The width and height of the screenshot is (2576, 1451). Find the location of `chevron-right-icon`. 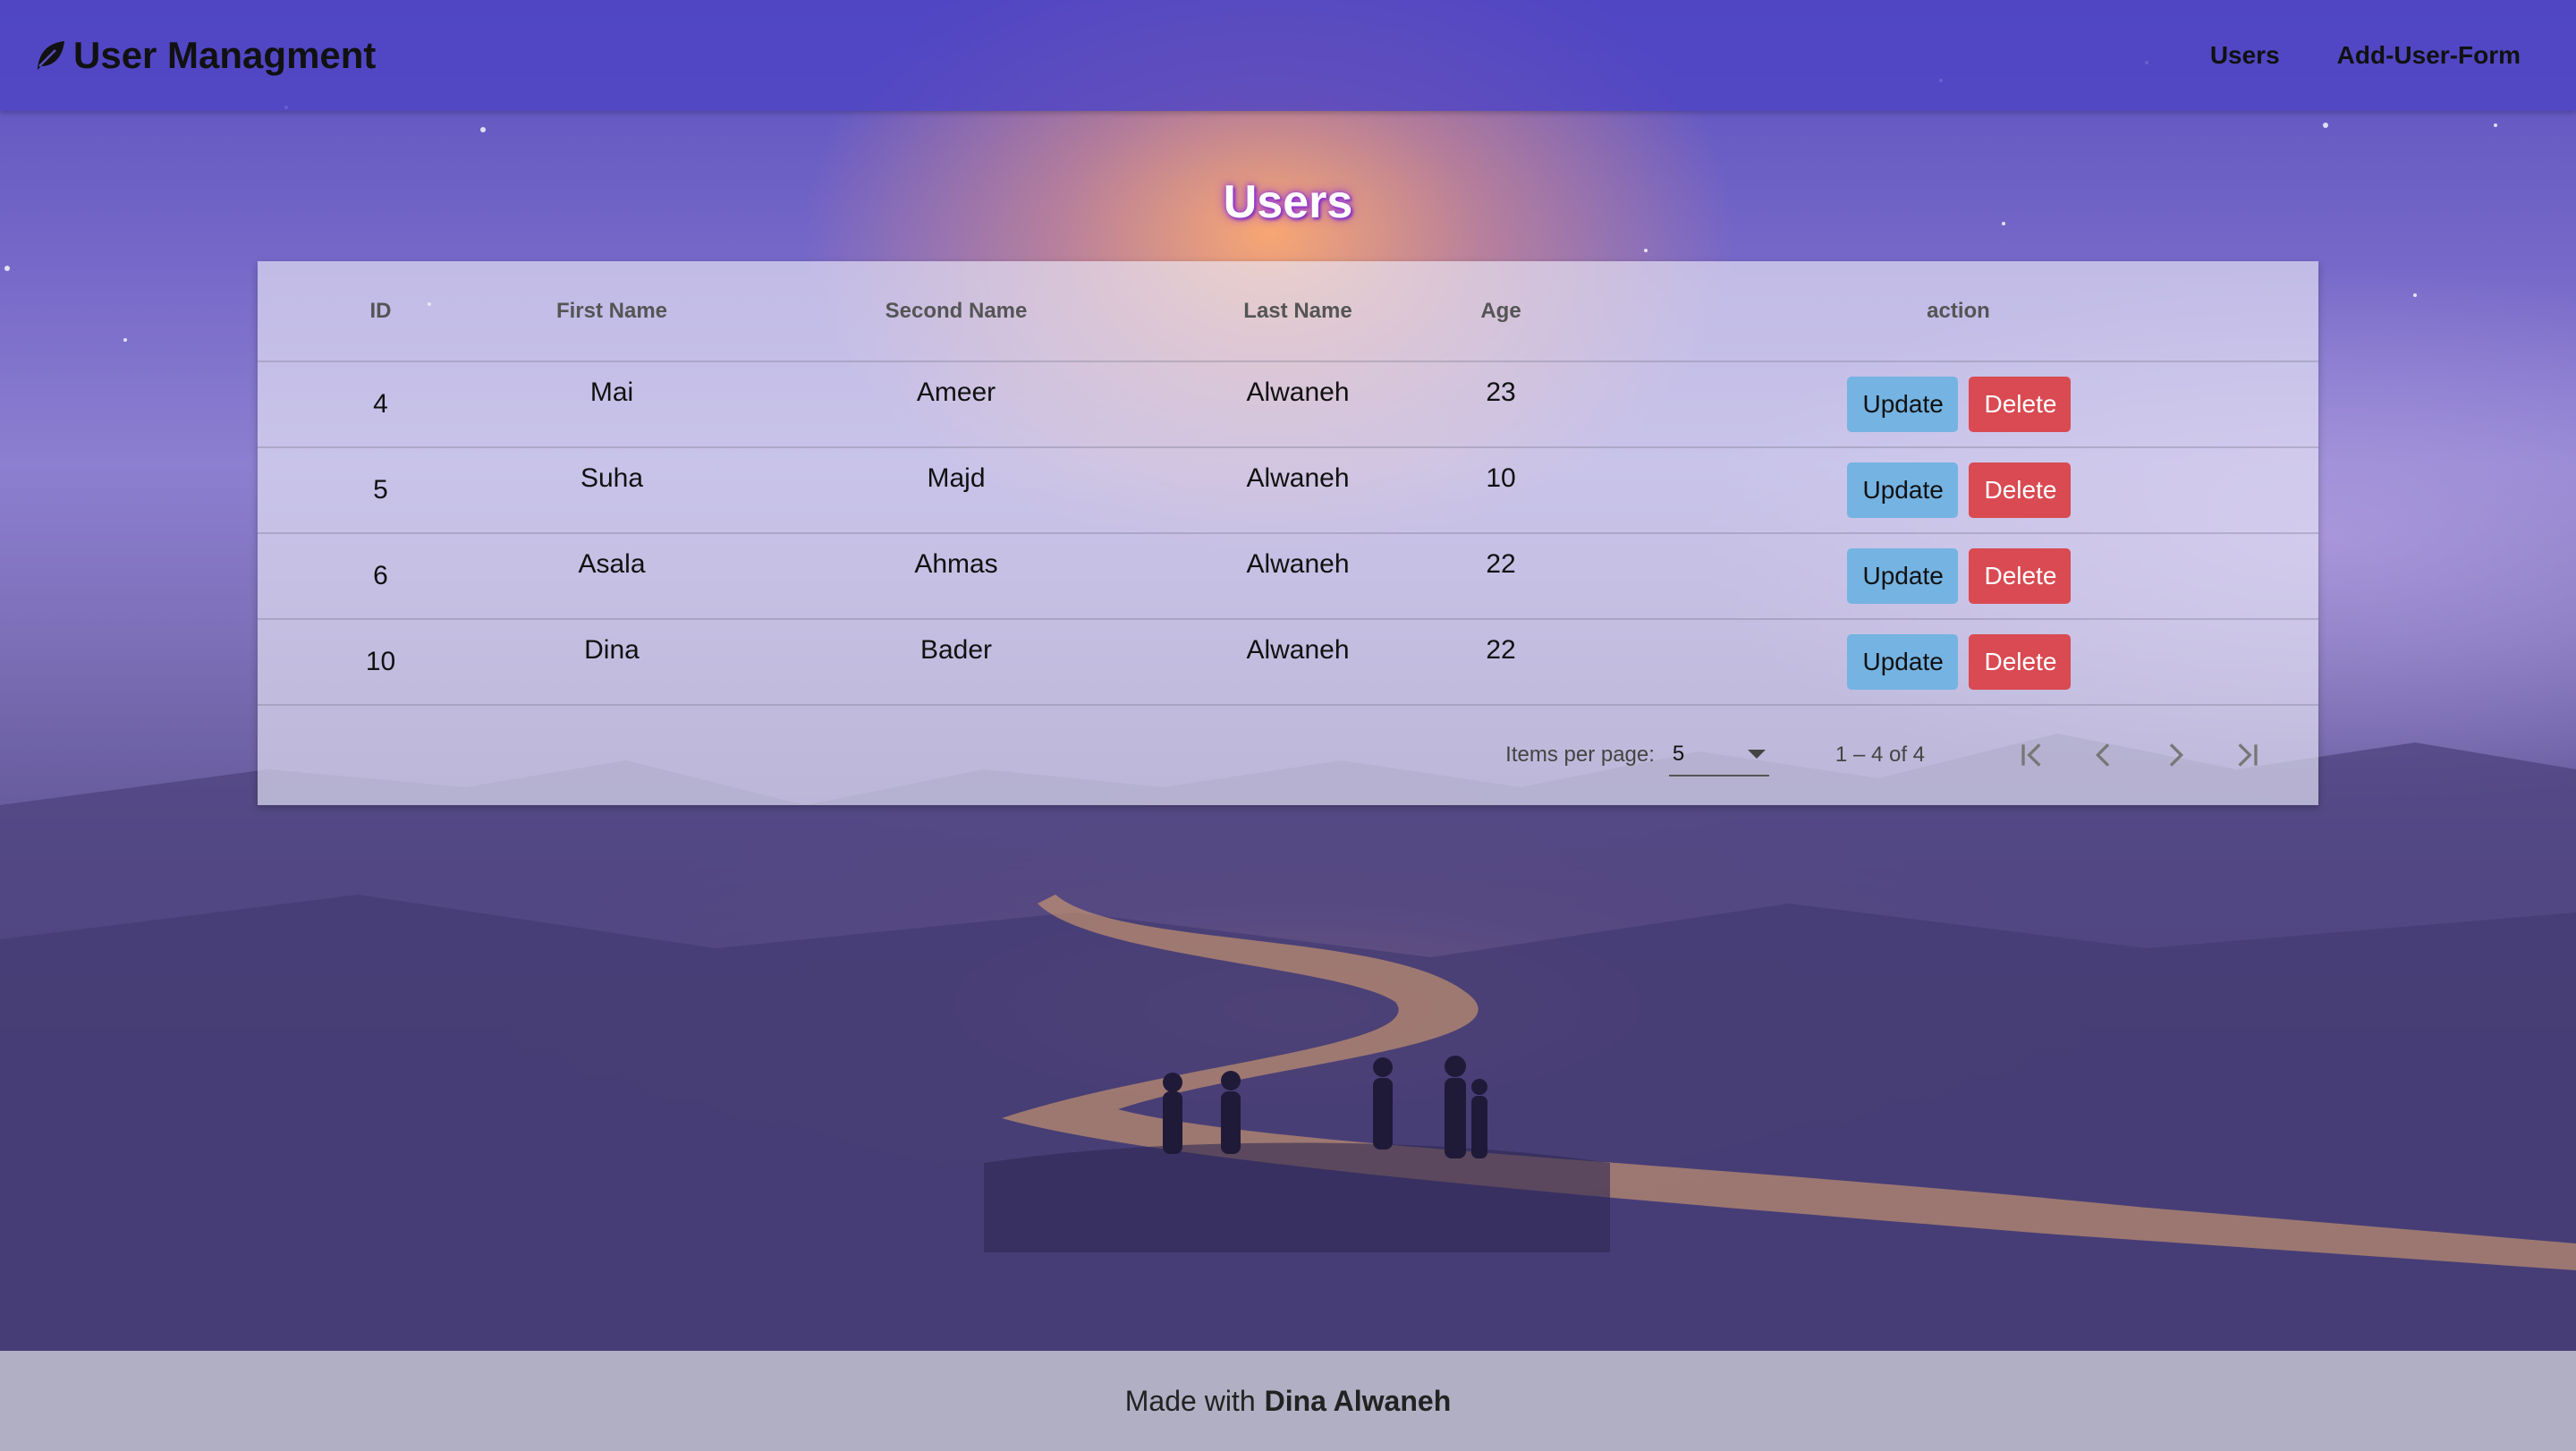

chevron-right-icon is located at coordinates (2176, 755).